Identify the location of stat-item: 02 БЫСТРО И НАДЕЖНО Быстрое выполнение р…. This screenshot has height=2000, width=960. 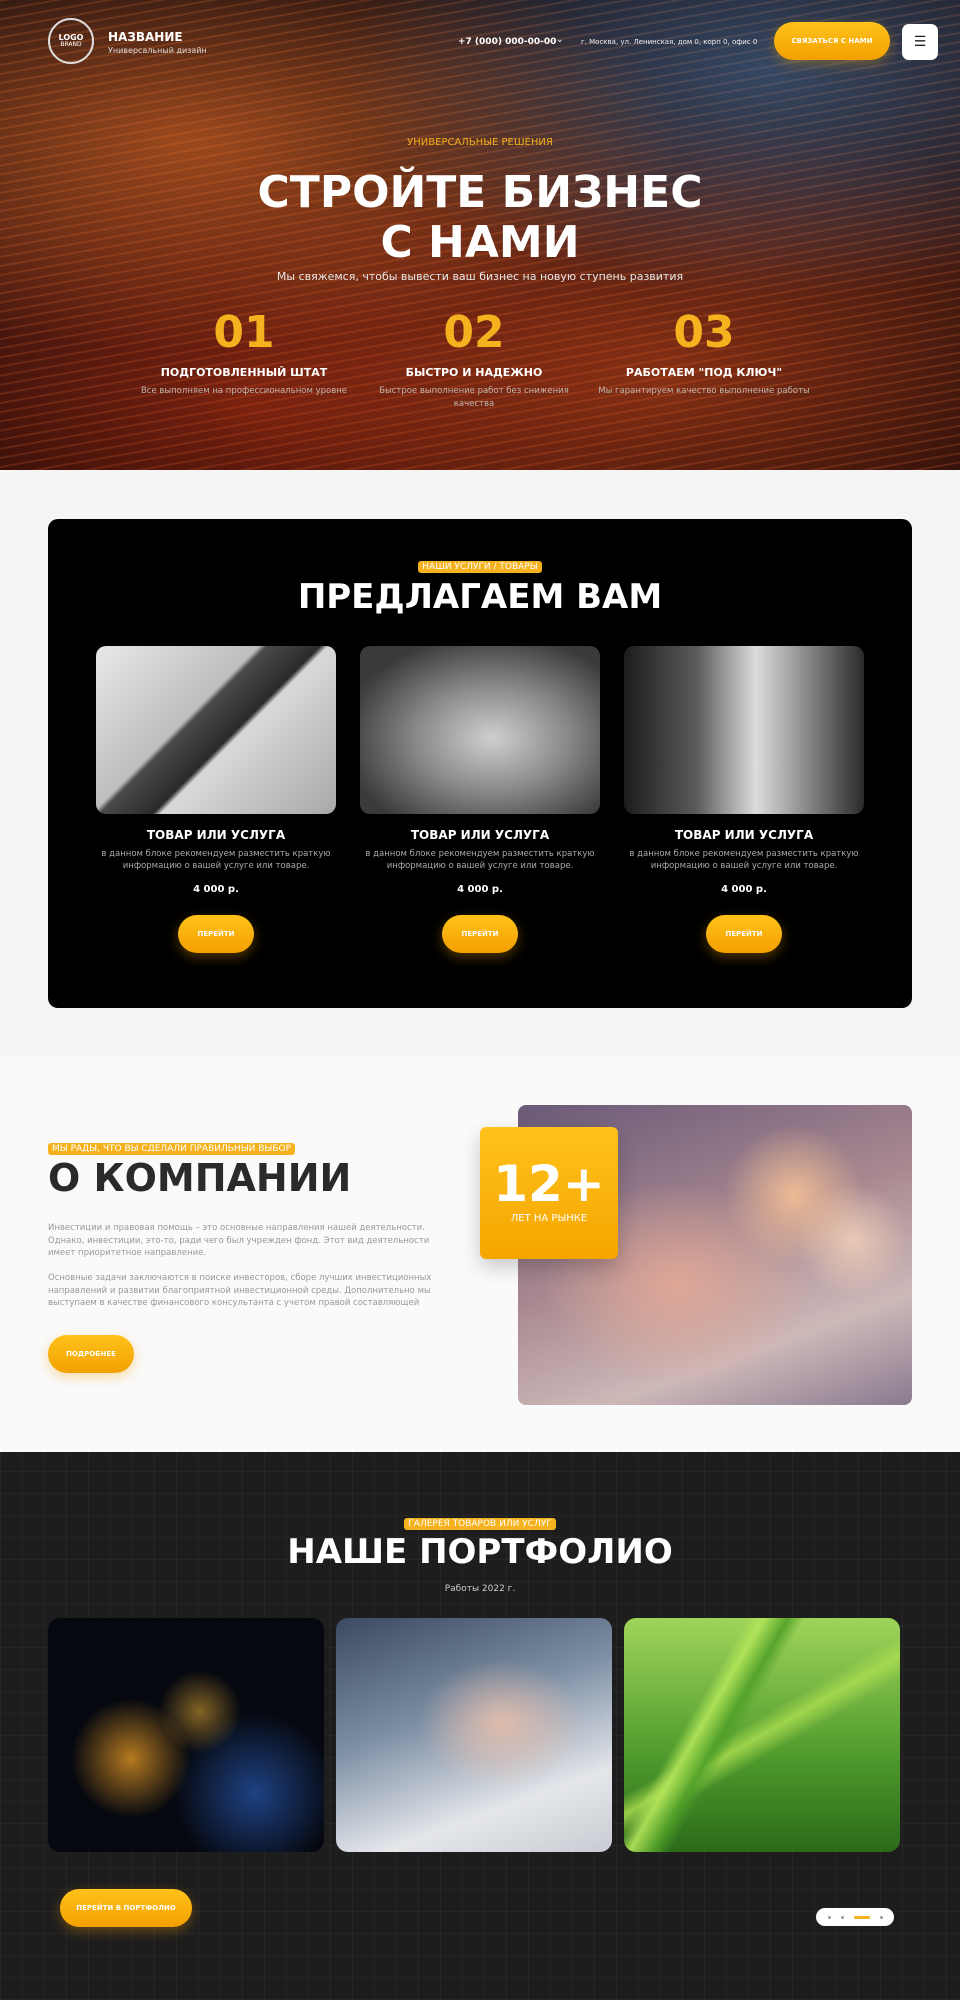
(474, 359).